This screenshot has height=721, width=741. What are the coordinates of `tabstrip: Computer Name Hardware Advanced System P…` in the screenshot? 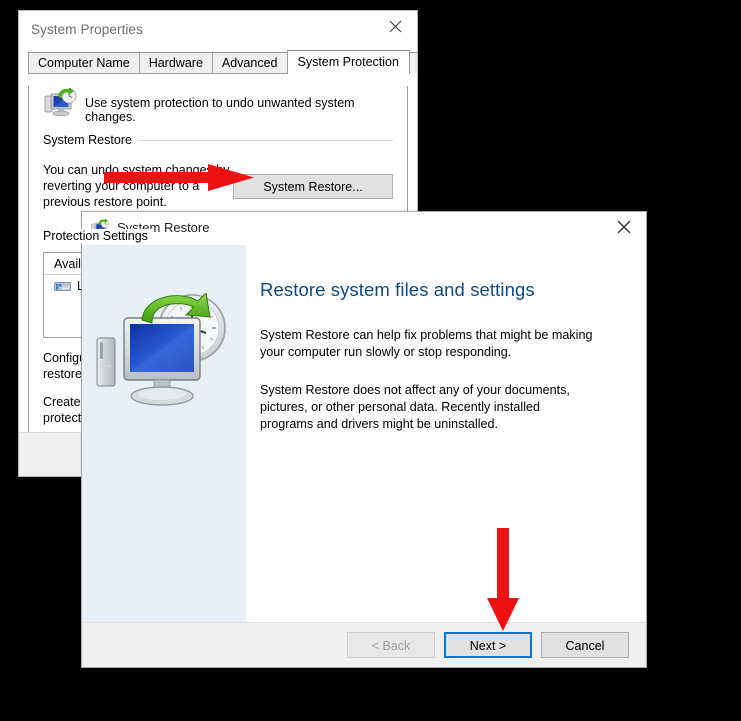 It's located at (222, 62).